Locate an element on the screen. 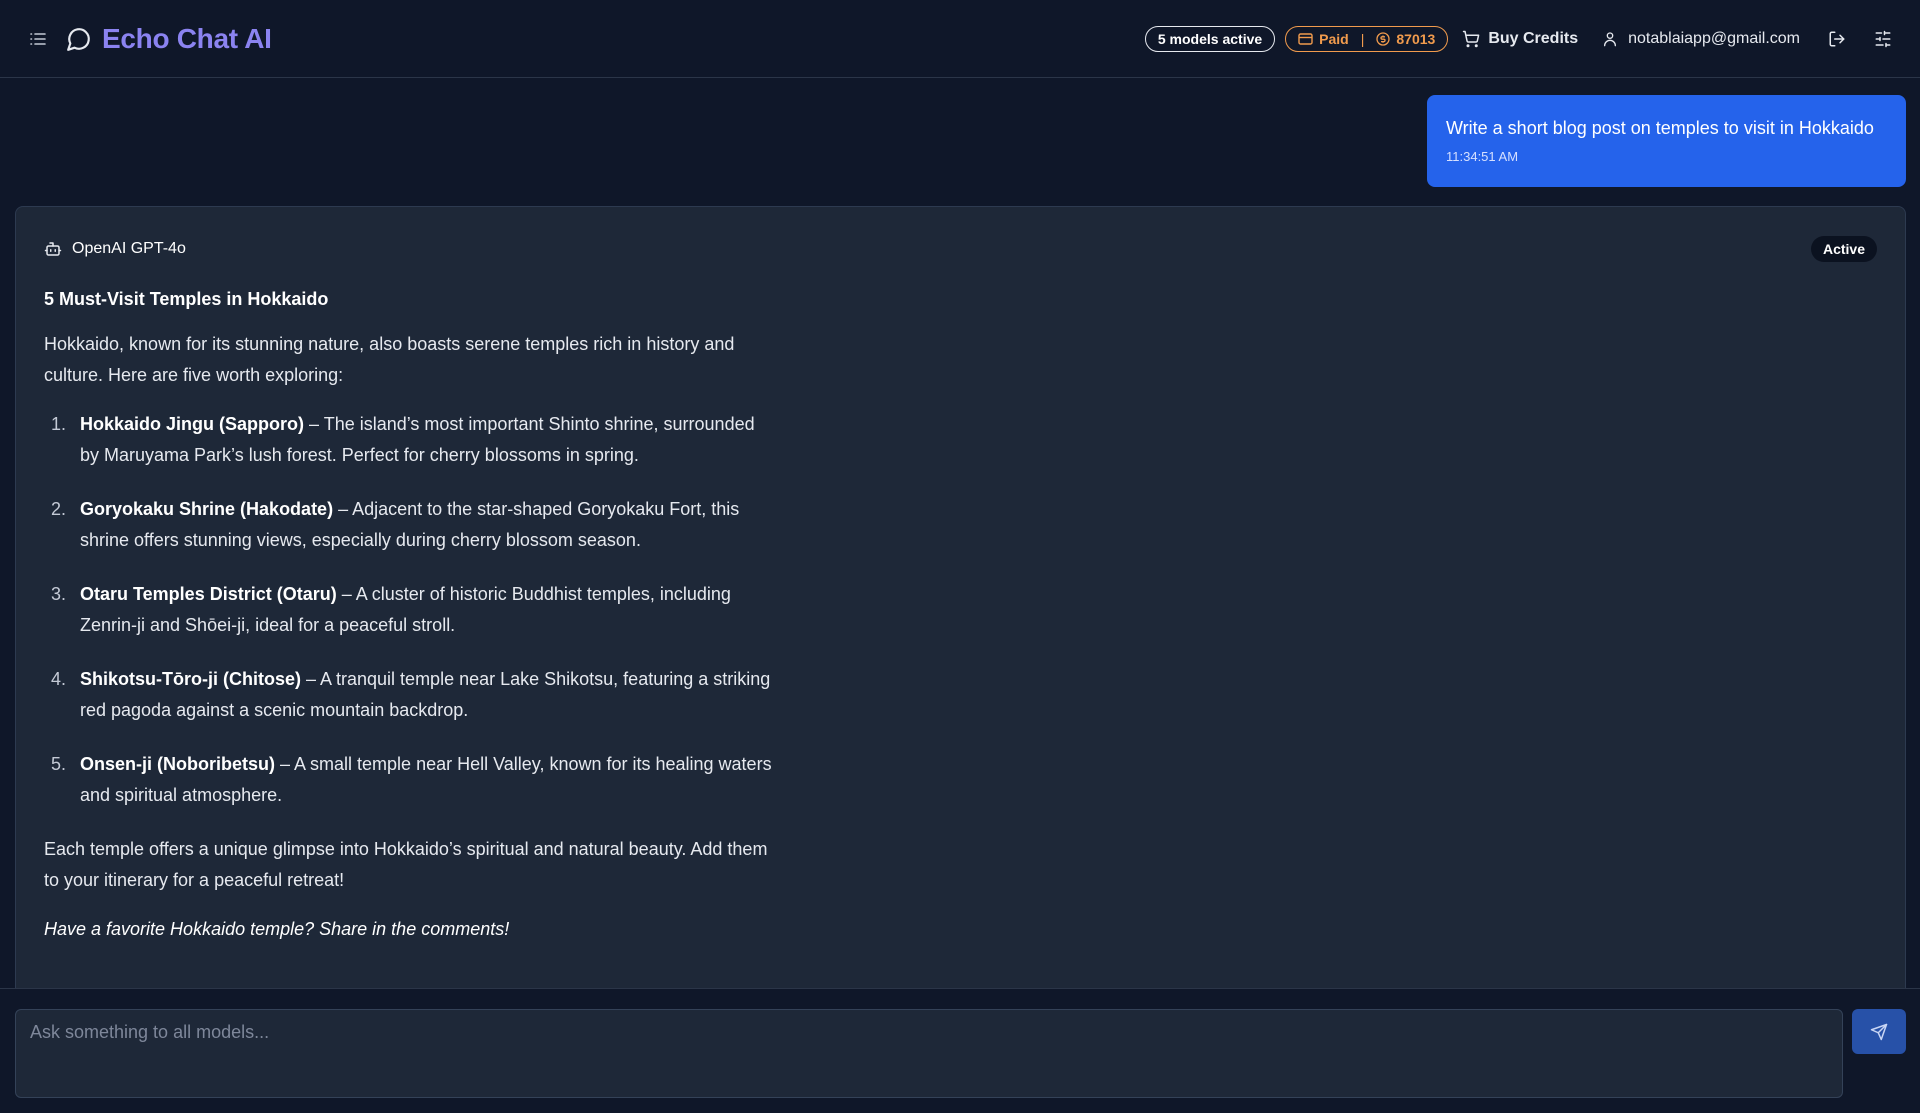 The image size is (1920, 1113). temple-name: Shikotsu-Tōro-ji (Chitose) is located at coordinates (190, 679).